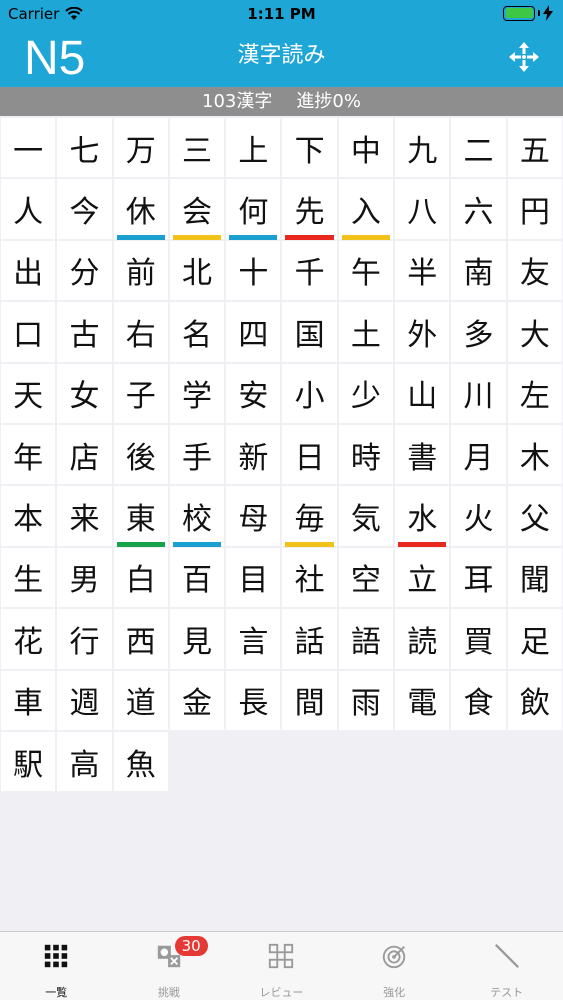  Describe the element at coordinates (140, 209) in the screenshot. I see `kanji-cell: 休` at that location.